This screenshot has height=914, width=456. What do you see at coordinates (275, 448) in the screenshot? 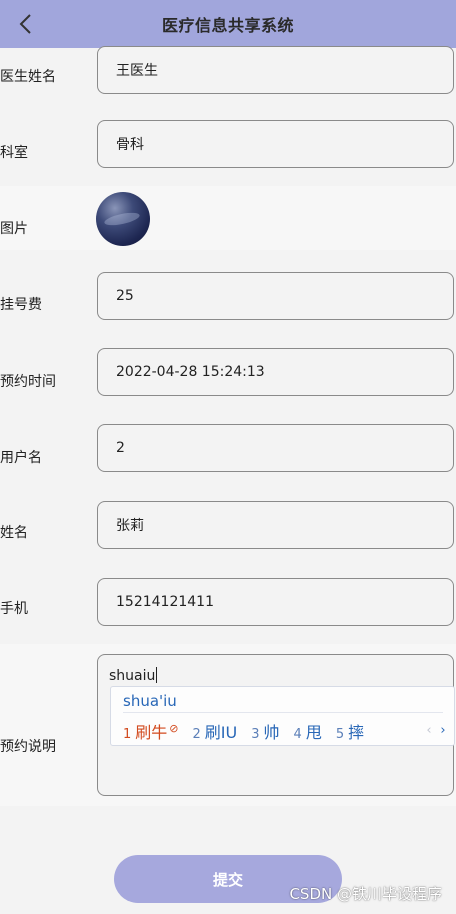
I see `username-field: 2` at bounding box center [275, 448].